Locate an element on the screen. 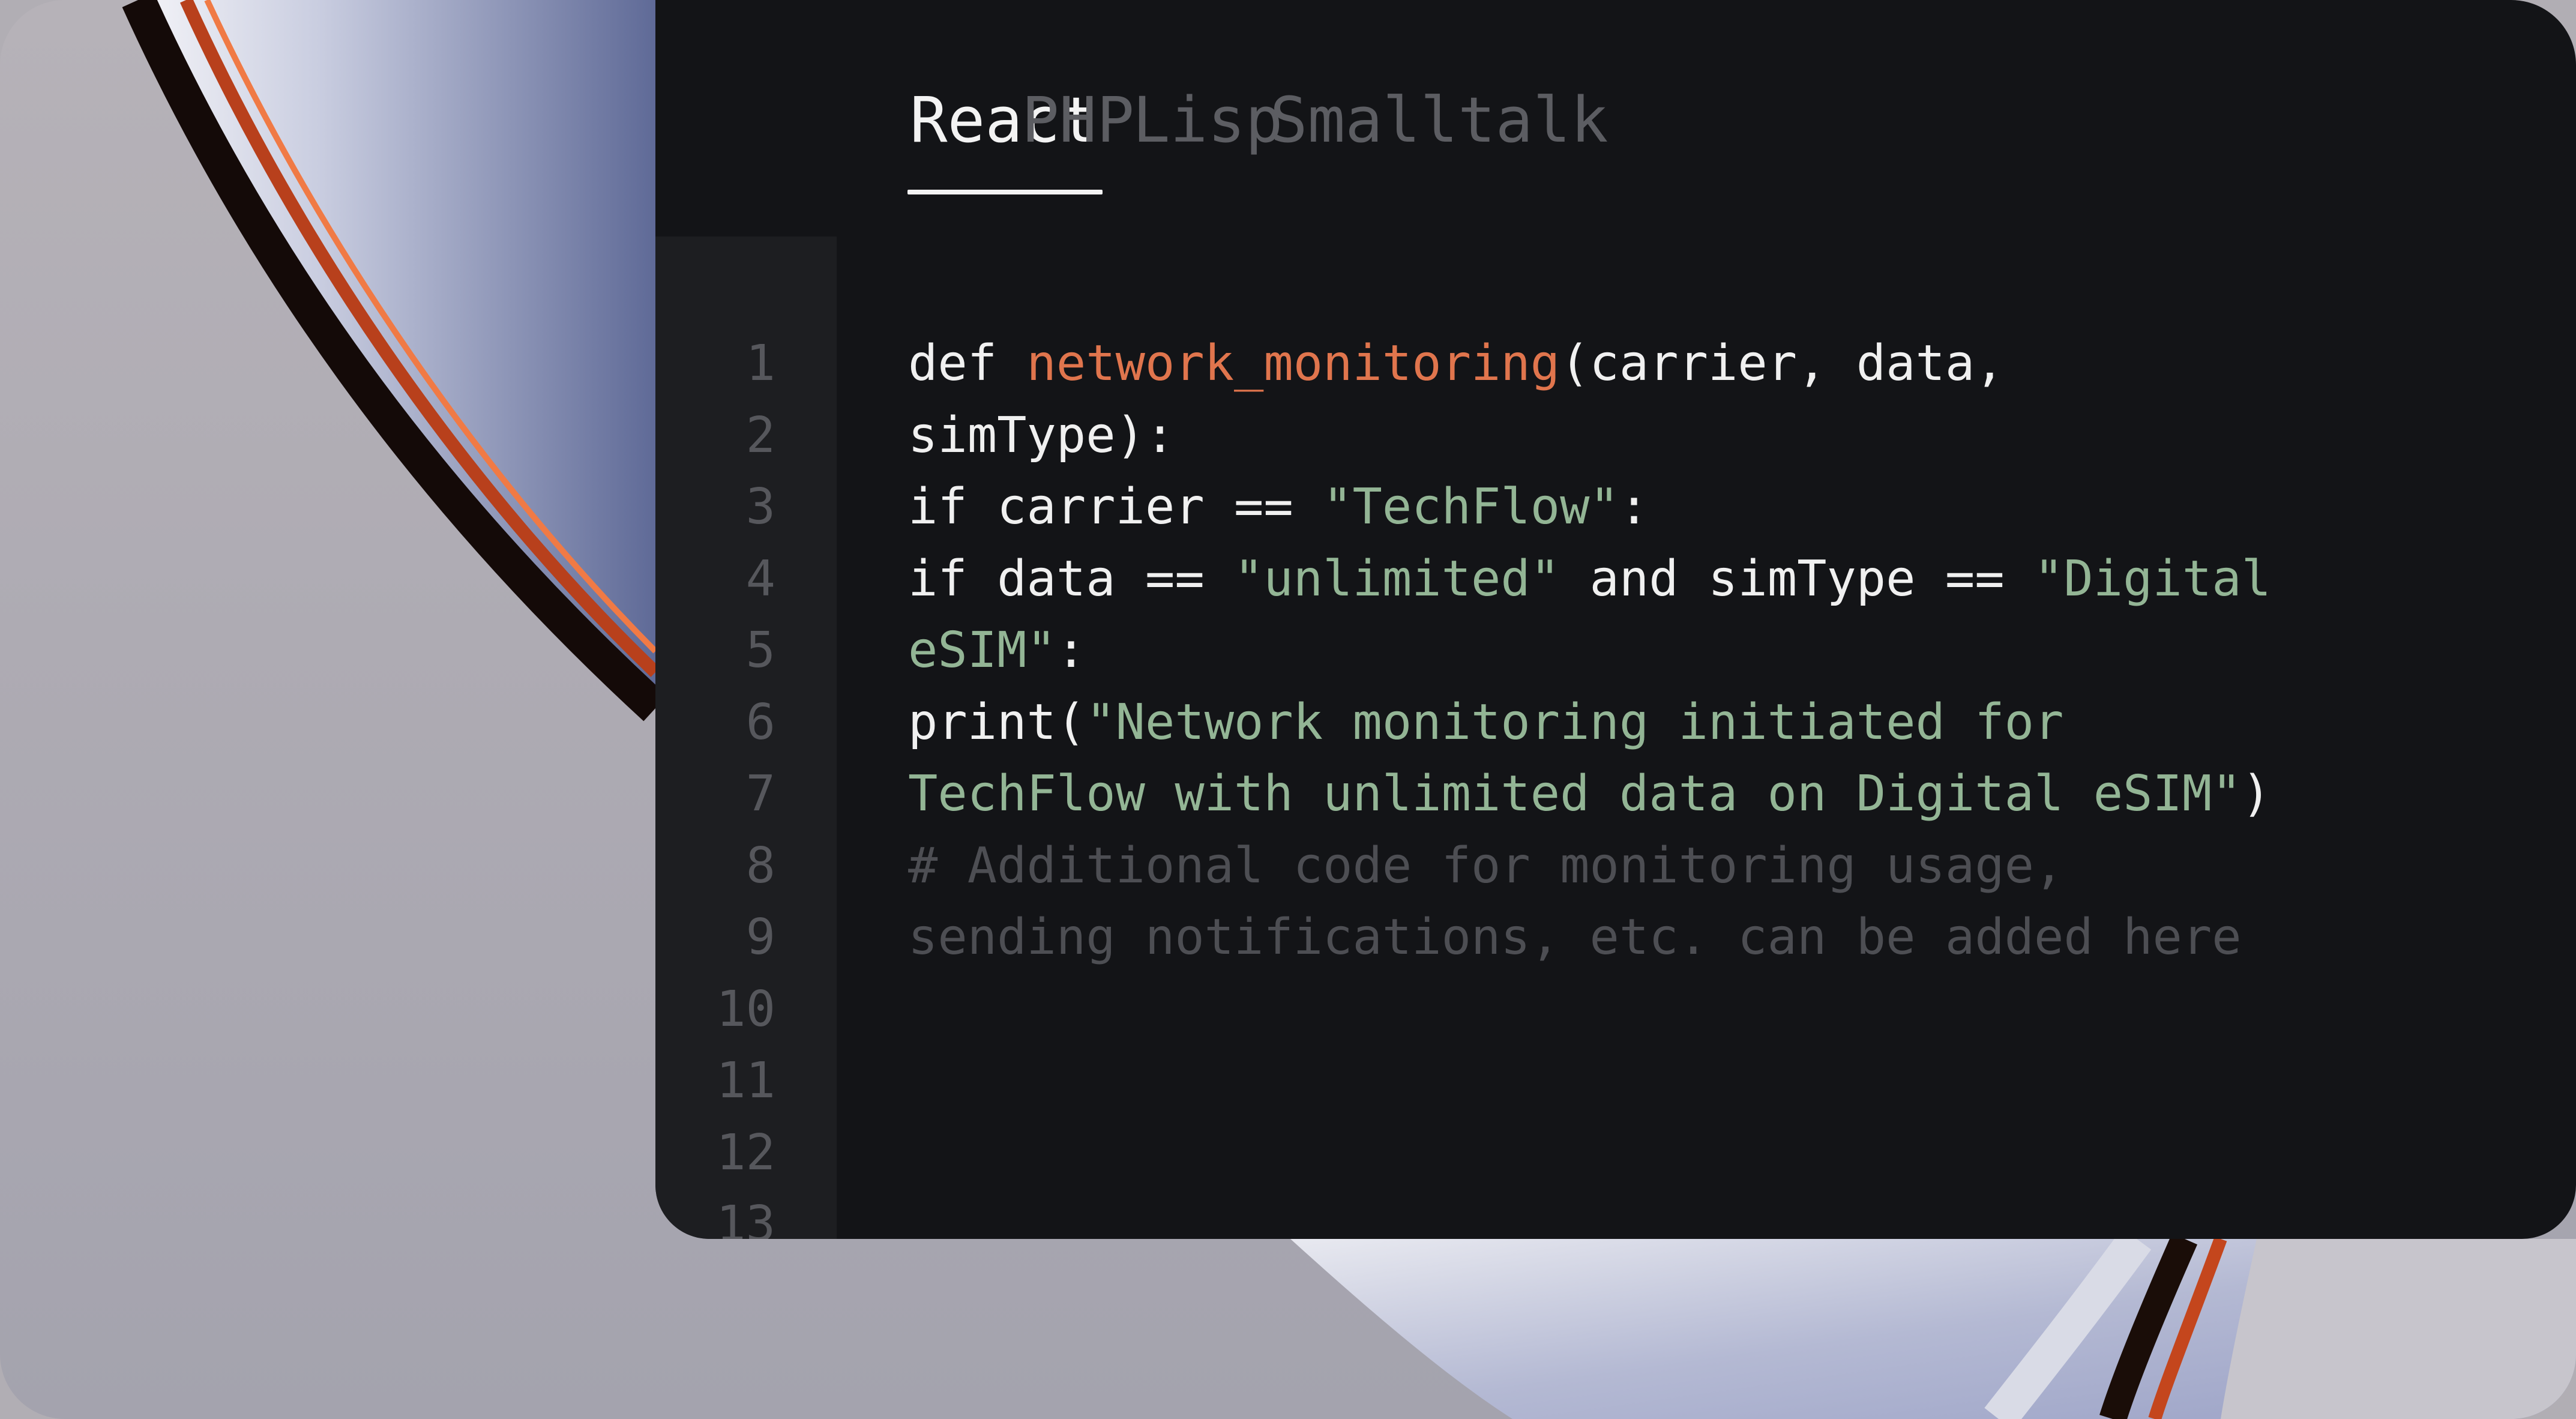  code-token: and simType == is located at coordinates (1797, 579).